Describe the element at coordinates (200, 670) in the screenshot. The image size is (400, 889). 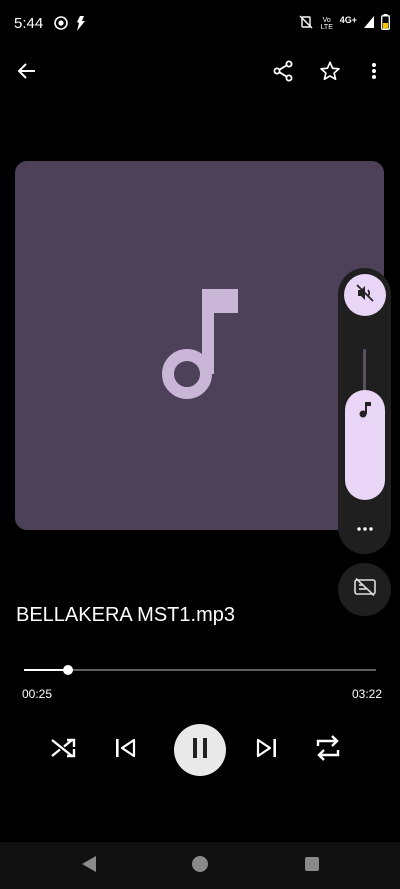
I see `seek-bar` at that location.